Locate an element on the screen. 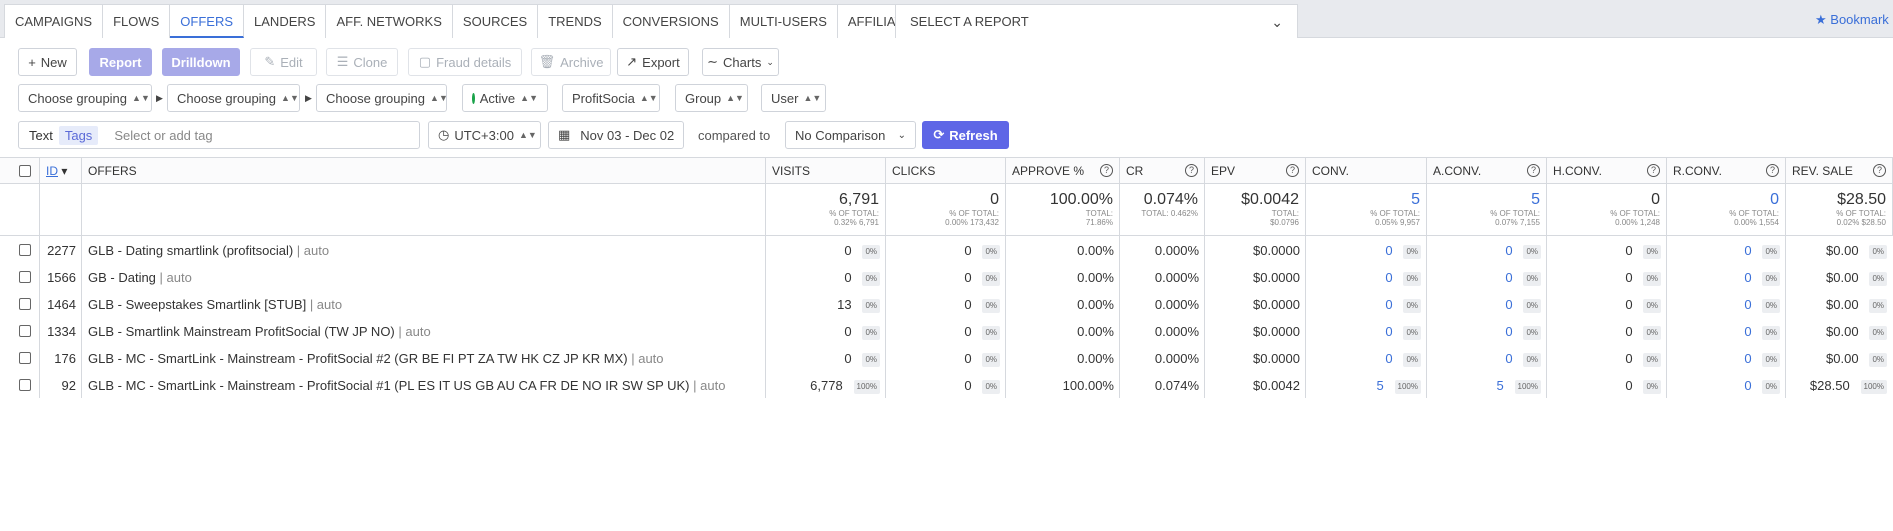 This screenshot has height=531, width=1893. tab-aff-networks: AFF. NETWORKS is located at coordinates (389, 21).